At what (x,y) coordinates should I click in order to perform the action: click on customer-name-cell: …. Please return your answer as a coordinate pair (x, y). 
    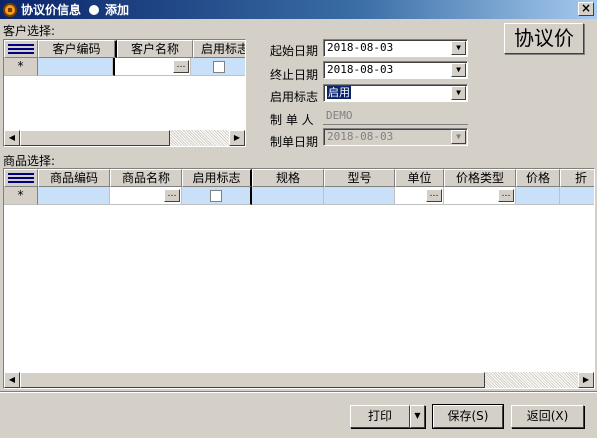
    Looking at the image, I should click on (153, 67).